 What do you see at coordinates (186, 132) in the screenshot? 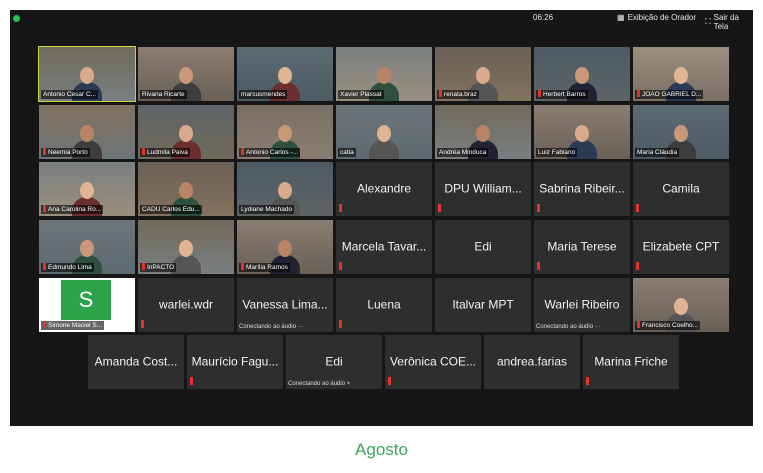
I see `participant-tile: Ludmila Paiva` at bounding box center [186, 132].